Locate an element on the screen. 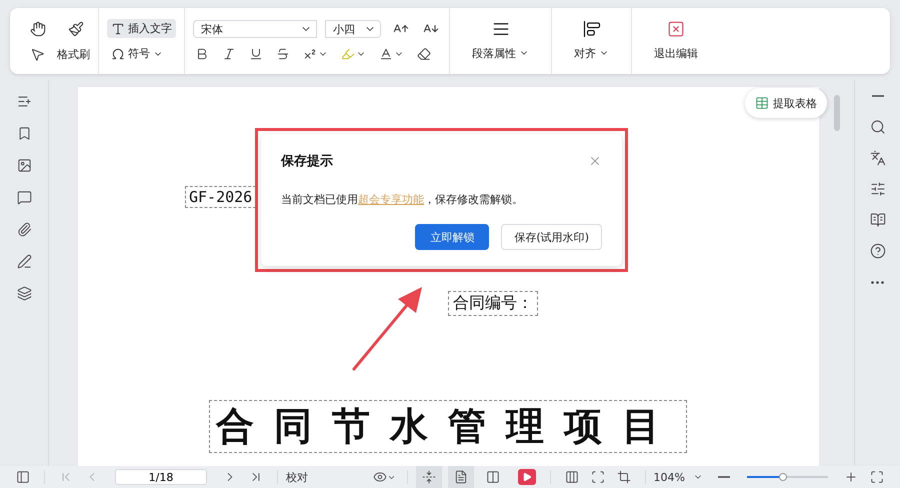 This screenshot has width=900, height=488. bookmark-icon is located at coordinates (24, 133).